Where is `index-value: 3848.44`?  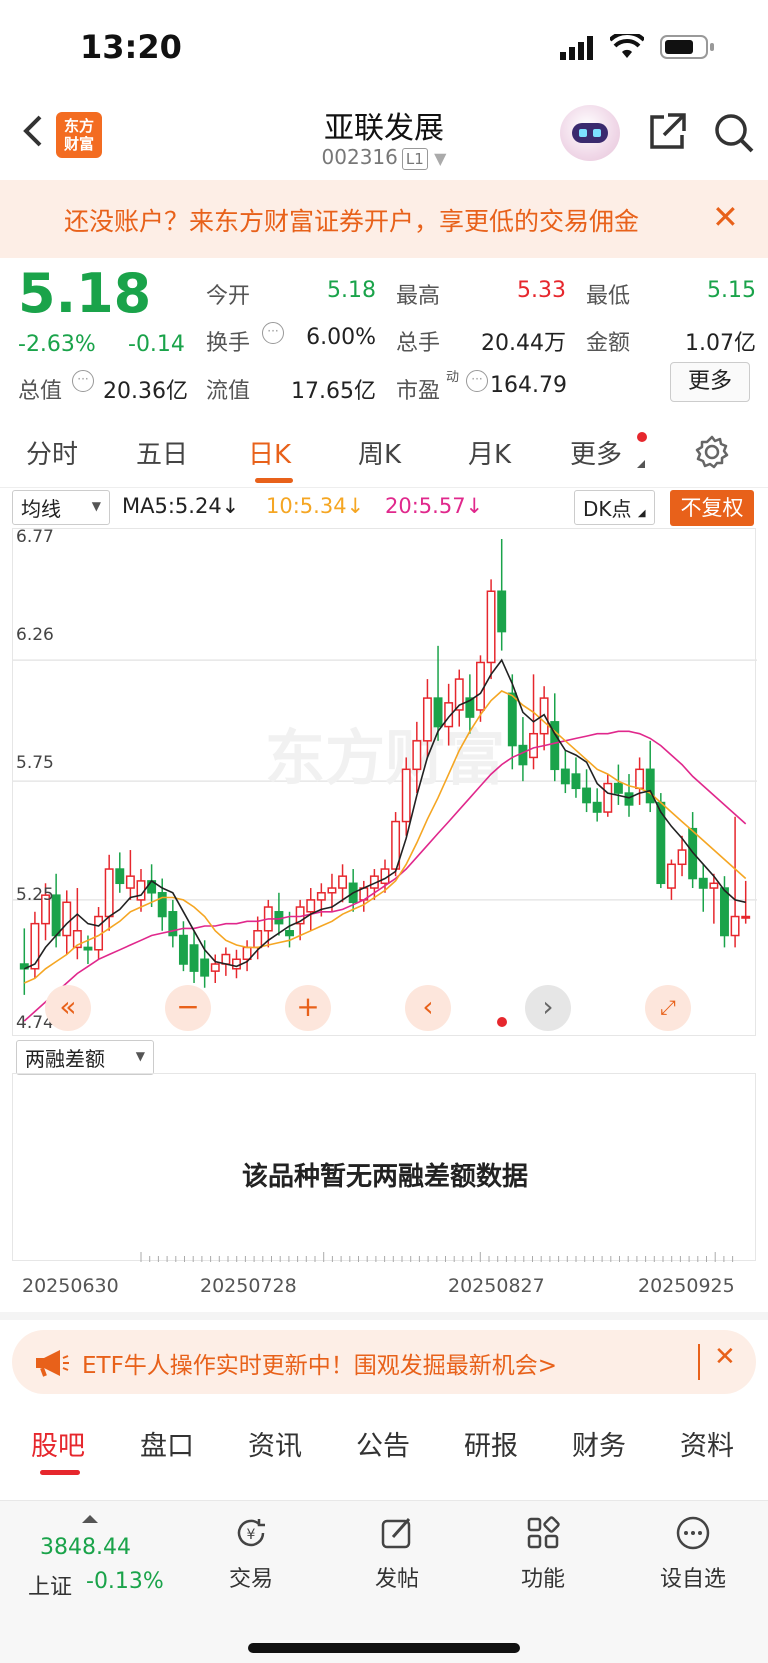
index-value: 3848.44 is located at coordinates (85, 1547).